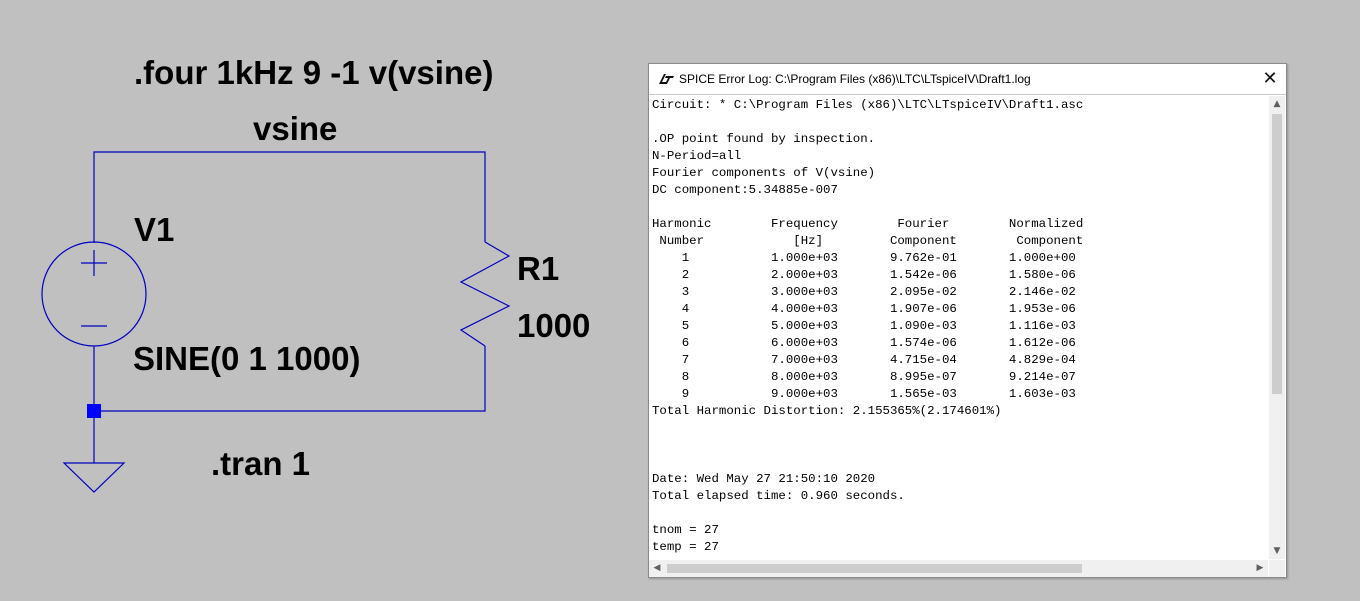 The height and width of the screenshot is (601, 1360). What do you see at coordinates (864, 258) in the screenshot?
I see `log-line: 1 1.000e+03 9.762e-01 1.000e+00` at bounding box center [864, 258].